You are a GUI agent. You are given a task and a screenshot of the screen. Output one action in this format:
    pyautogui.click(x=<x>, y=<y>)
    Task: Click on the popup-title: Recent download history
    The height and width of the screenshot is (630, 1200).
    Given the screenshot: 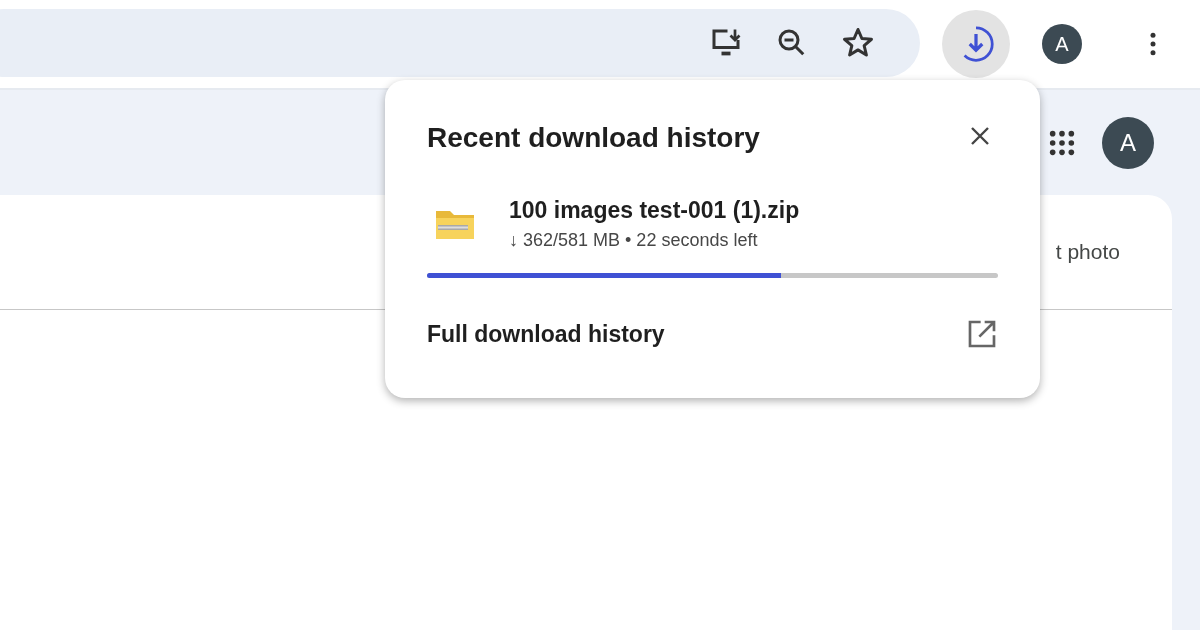 What is the action you would take?
    pyautogui.click(x=593, y=138)
    